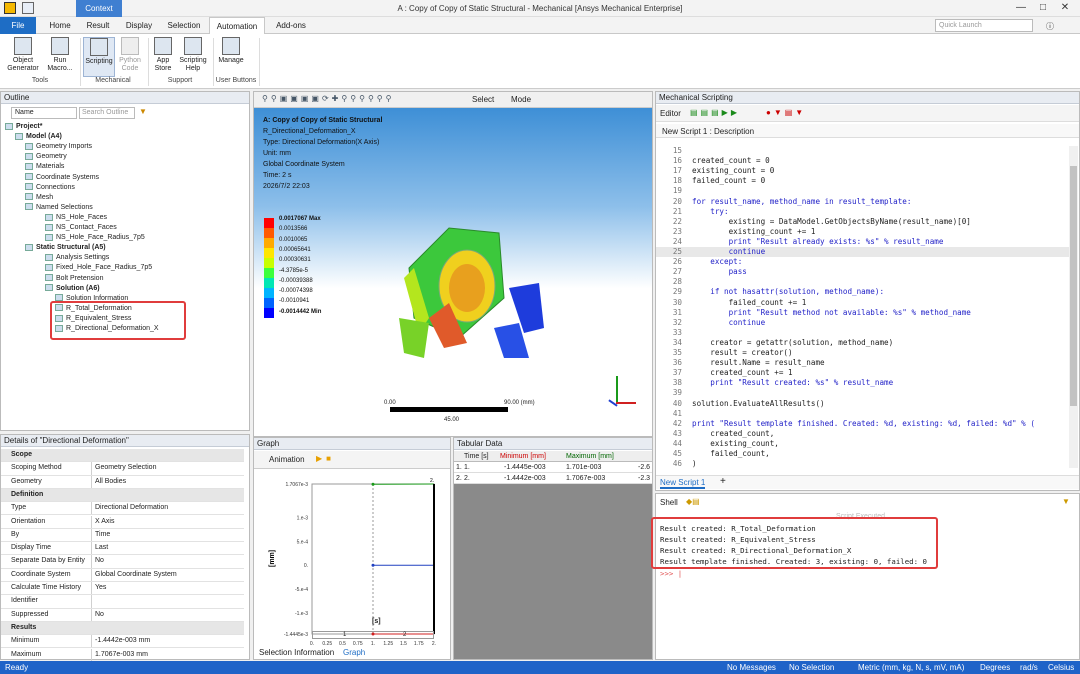  Describe the element at coordinates (277, 153) in the screenshot. I see `view-info-unit: Unit: mm` at that location.